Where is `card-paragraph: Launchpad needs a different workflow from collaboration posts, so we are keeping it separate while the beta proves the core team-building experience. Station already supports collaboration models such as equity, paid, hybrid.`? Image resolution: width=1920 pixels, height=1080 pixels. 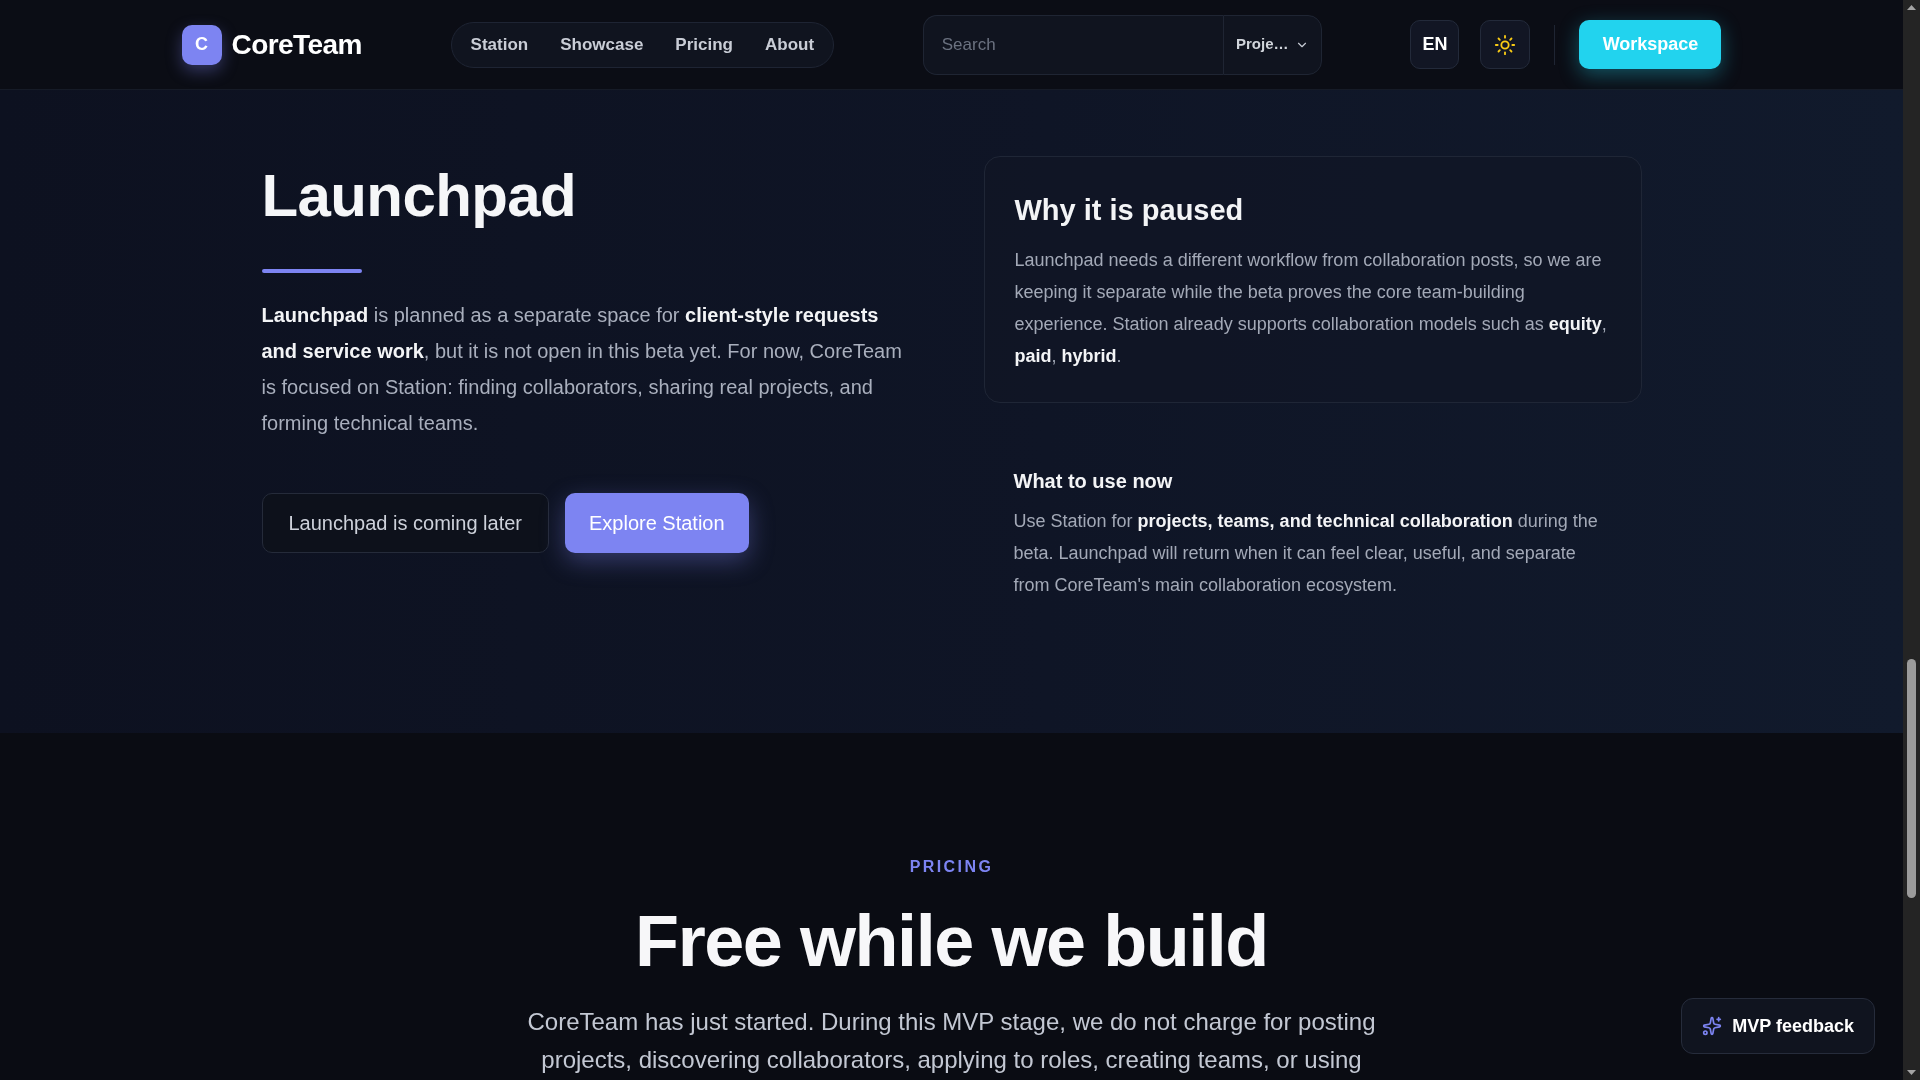 card-paragraph: Launchpad needs a different workflow from collaboration posts, so we are keeping it separate while the beta proves the core team-building experience. Station already supports collaboration models such as equity, paid, hybrid. is located at coordinates (1311, 308).